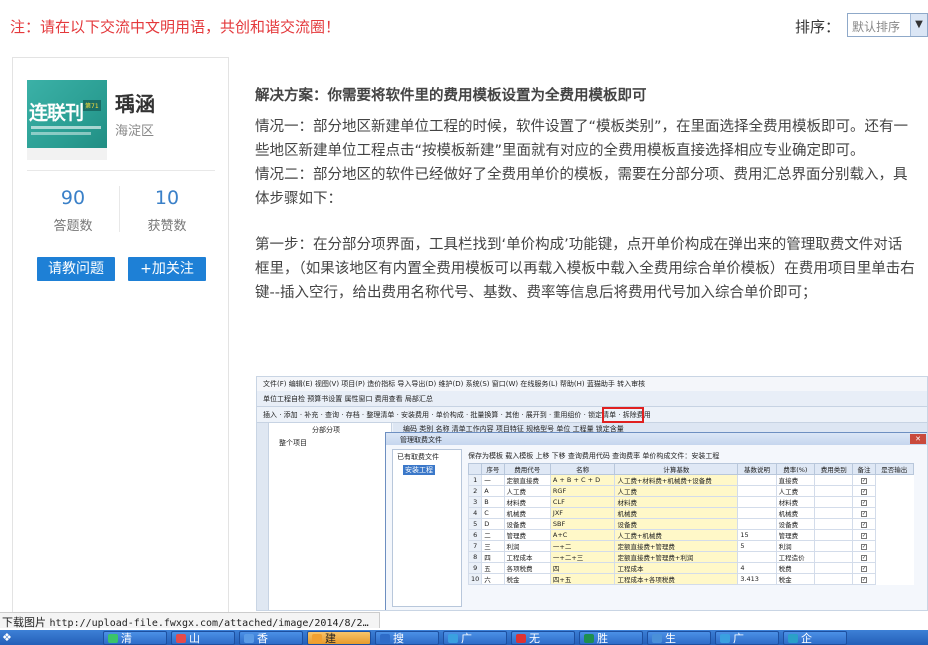 The image size is (928, 645). What do you see at coordinates (475, 491) in the screenshot?
I see `table-cell: 2` at bounding box center [475, 491].